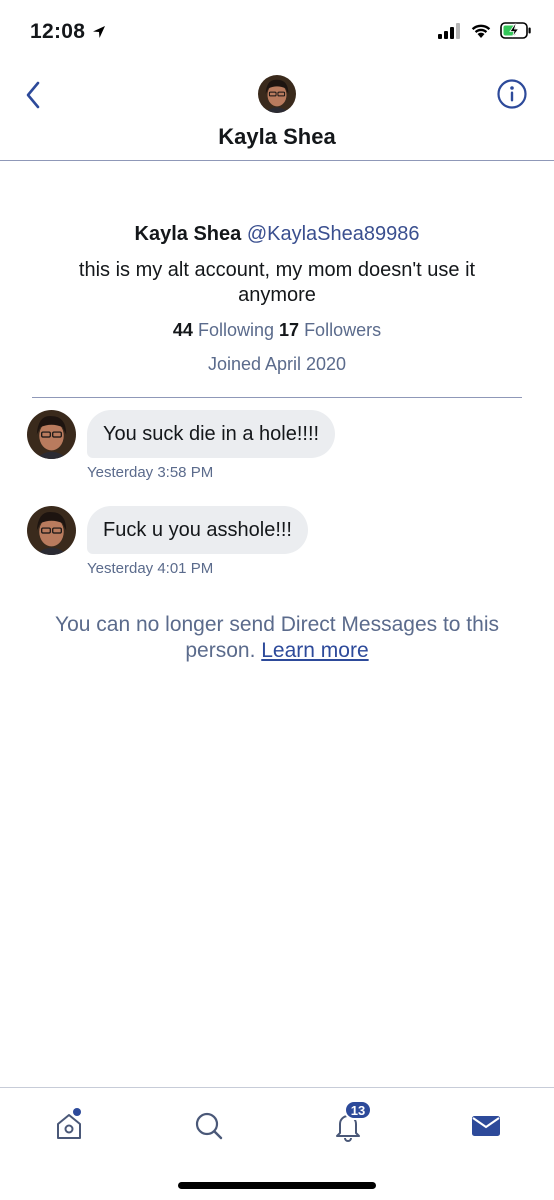  Describe the element at coordinates (277, 1185) in the screenshot. I see `home-indicator` at that location.